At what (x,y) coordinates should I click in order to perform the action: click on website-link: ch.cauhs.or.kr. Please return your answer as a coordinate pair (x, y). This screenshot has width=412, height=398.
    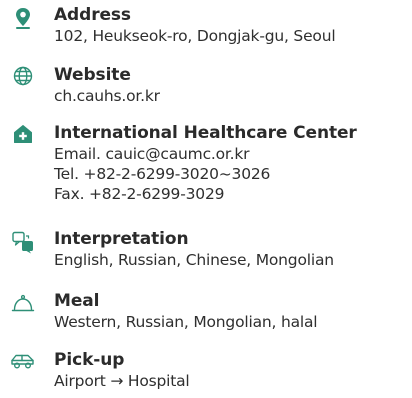
    Looking at the image, I should click on (233, 96).